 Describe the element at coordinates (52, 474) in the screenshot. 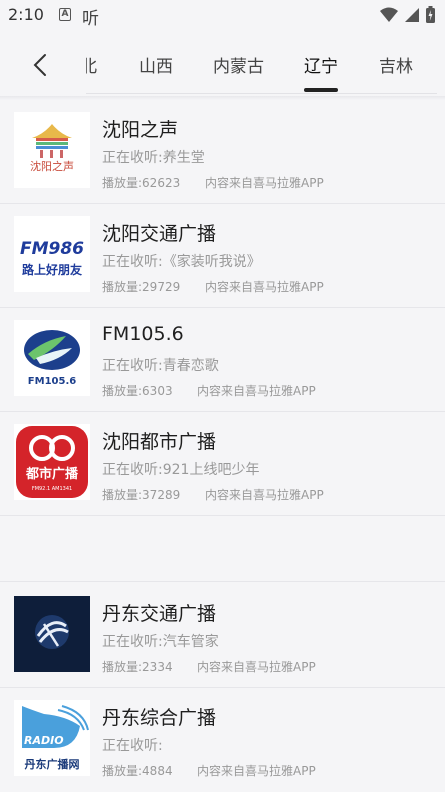

I see `logo-text: 都市广播` at that location.